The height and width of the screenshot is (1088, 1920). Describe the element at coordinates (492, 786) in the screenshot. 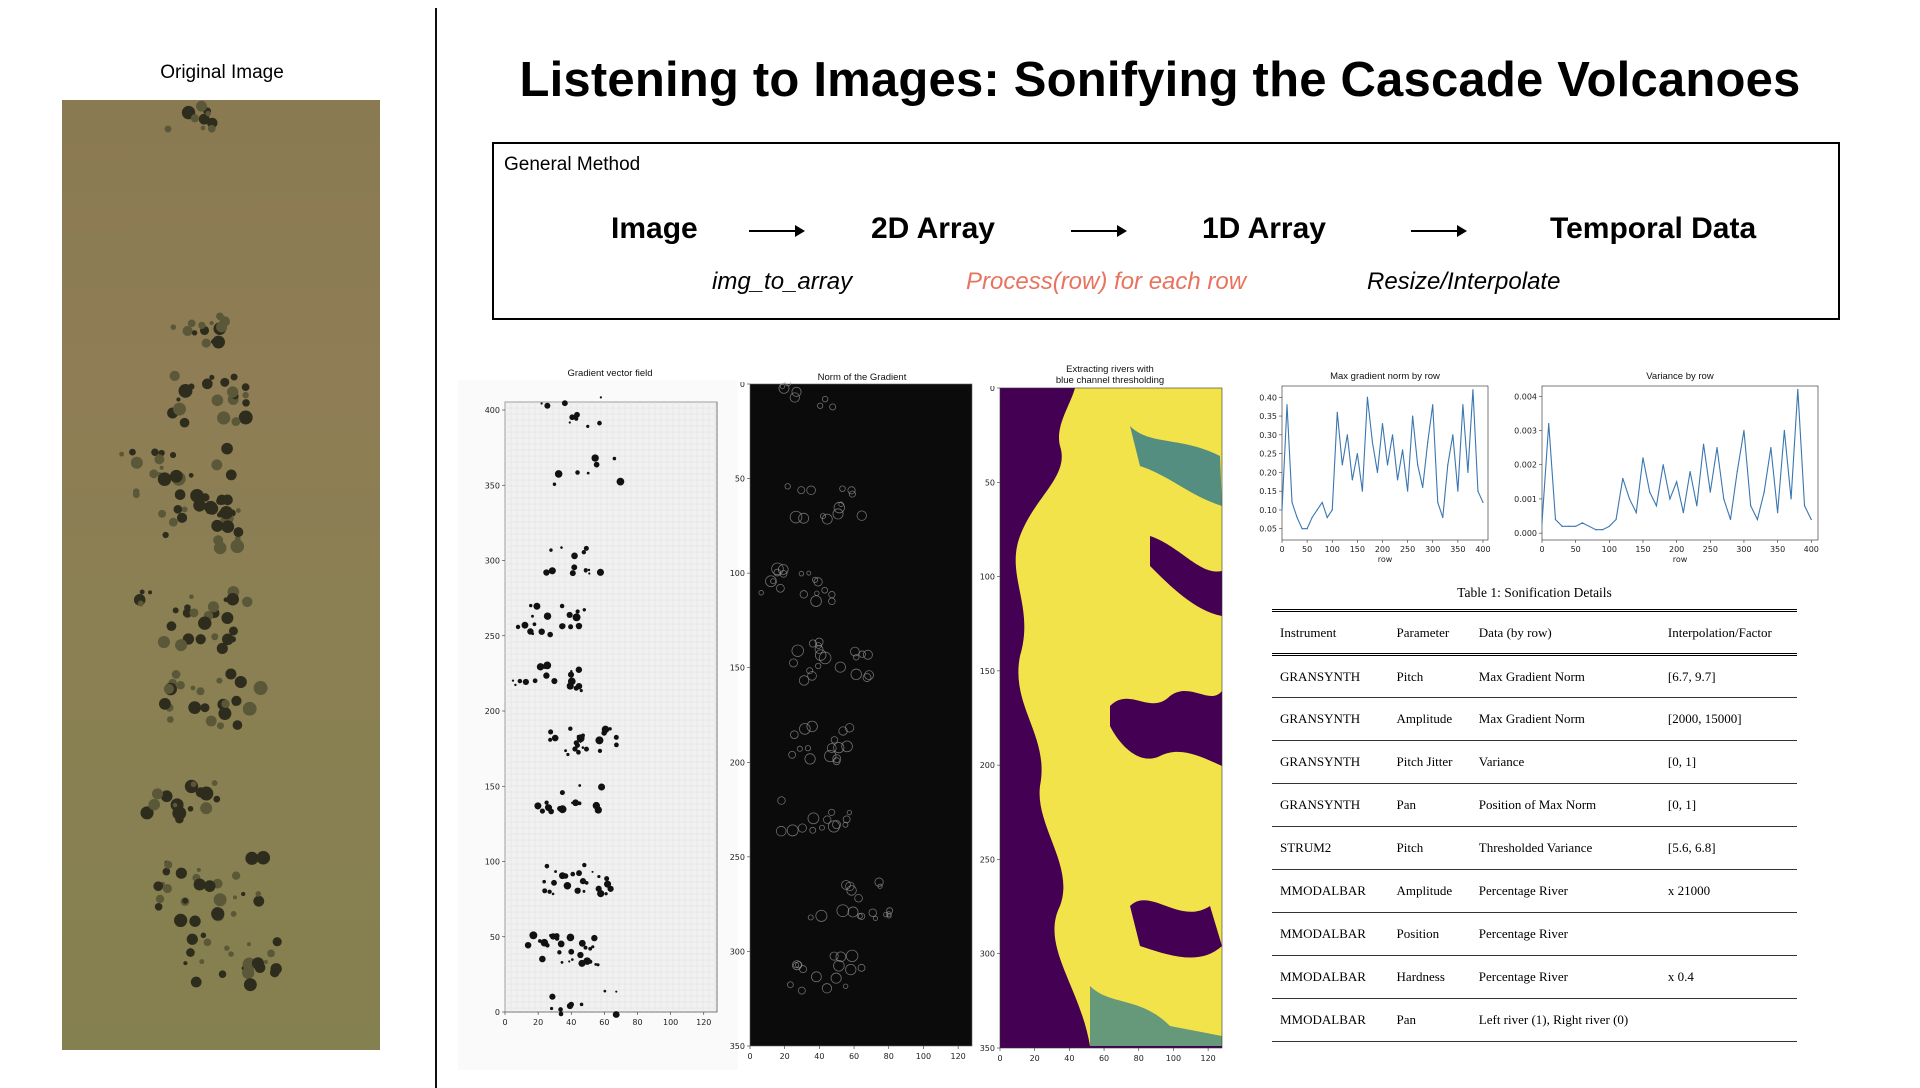

I see `y-tick-label: 150` at that location.